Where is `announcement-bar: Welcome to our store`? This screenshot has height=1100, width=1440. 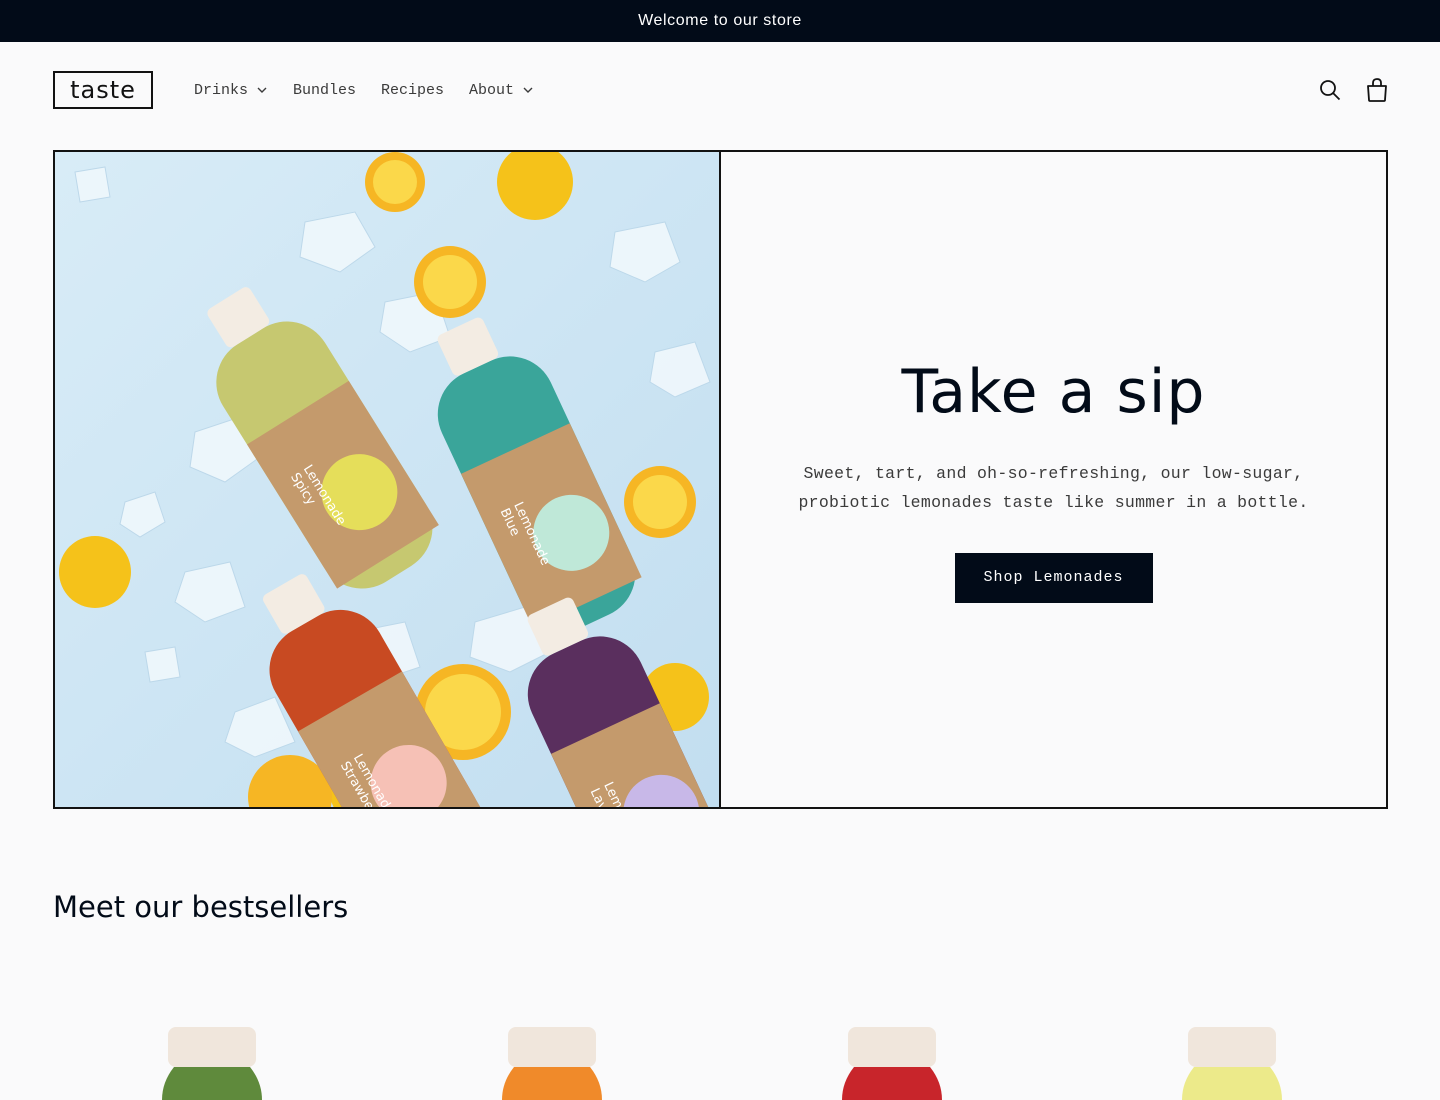
announcement-bar: Welcome to our store is located at coordinates (720, 21).